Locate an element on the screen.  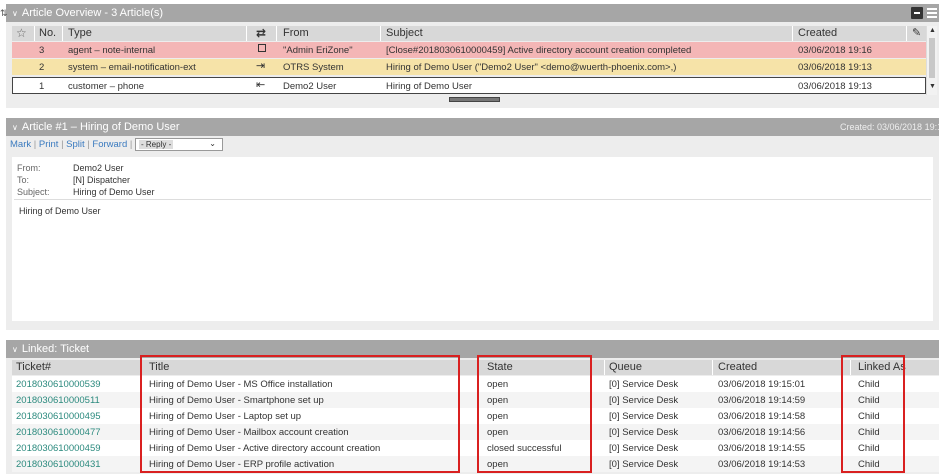
title-column-highlight is located at coordinates (300, 414).